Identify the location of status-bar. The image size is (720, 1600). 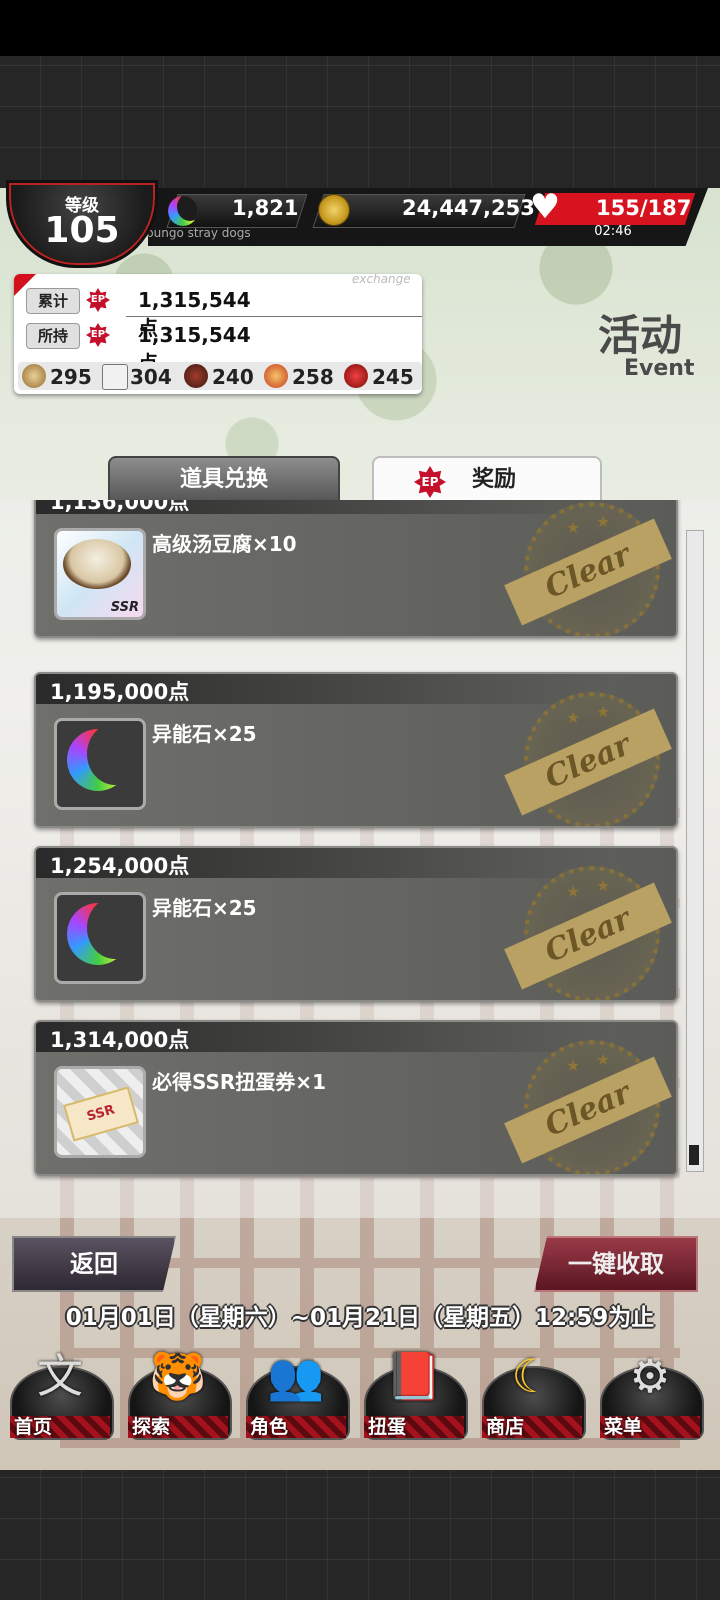
(360, 28).